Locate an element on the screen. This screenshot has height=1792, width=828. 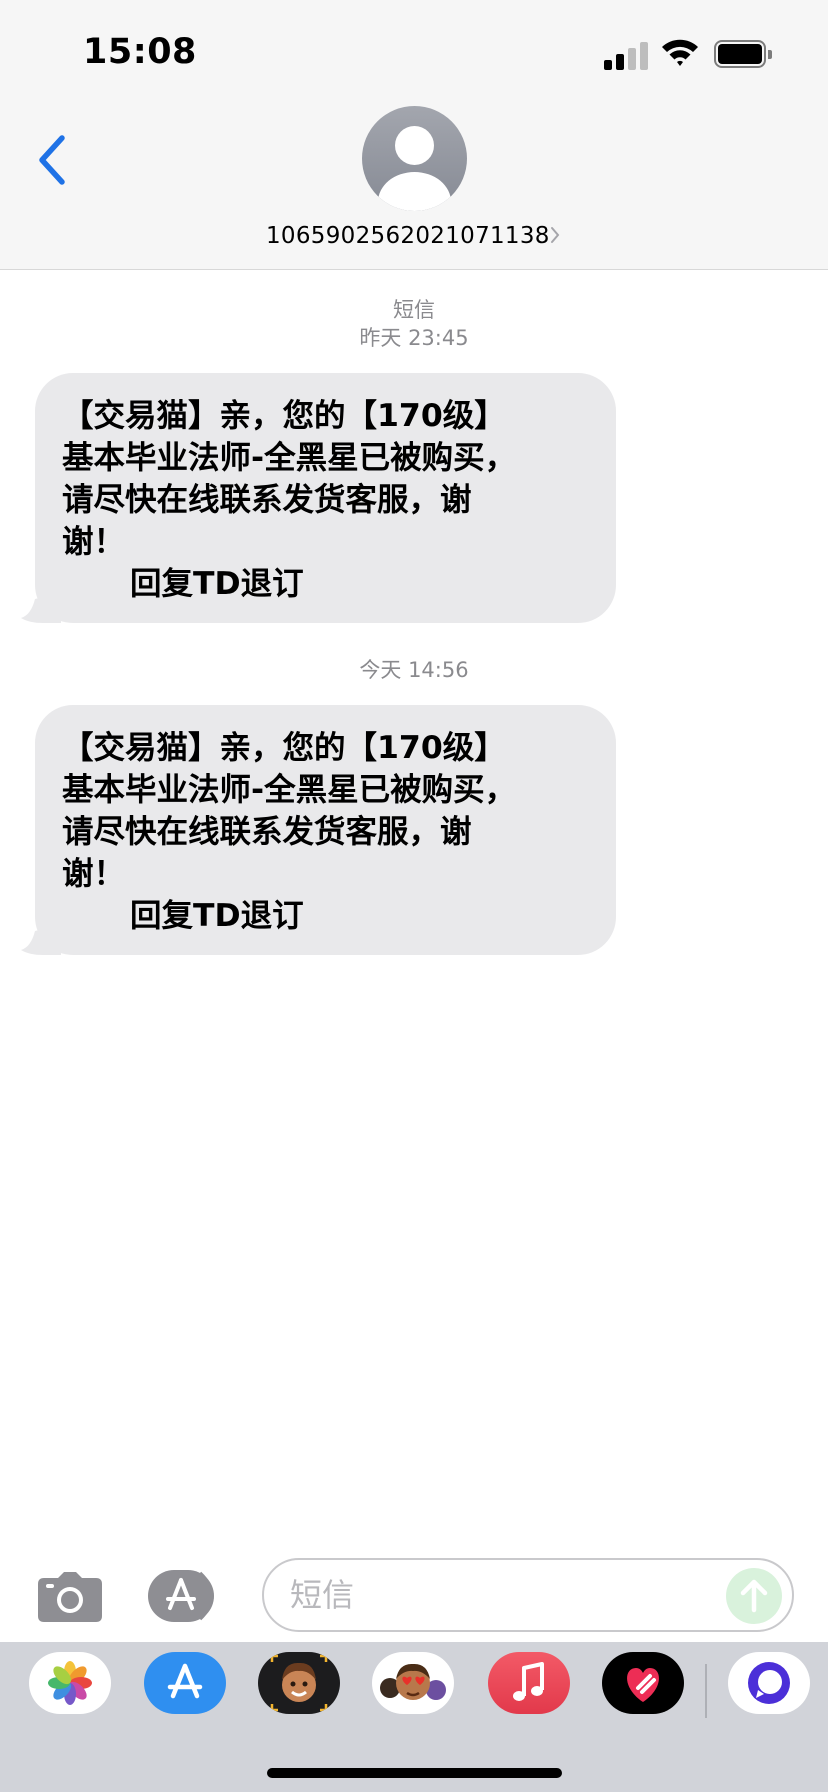
message-timestamp: 昨天 23:45 is located at coordinates (414, 338).